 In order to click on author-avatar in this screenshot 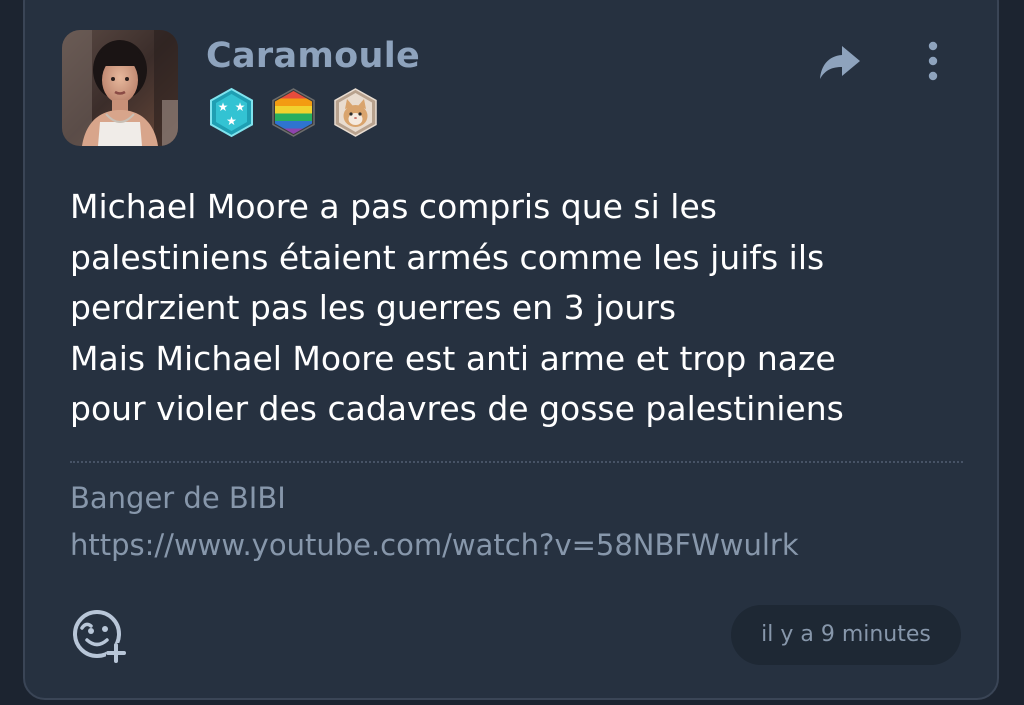, I will do `click(120, 88)`.